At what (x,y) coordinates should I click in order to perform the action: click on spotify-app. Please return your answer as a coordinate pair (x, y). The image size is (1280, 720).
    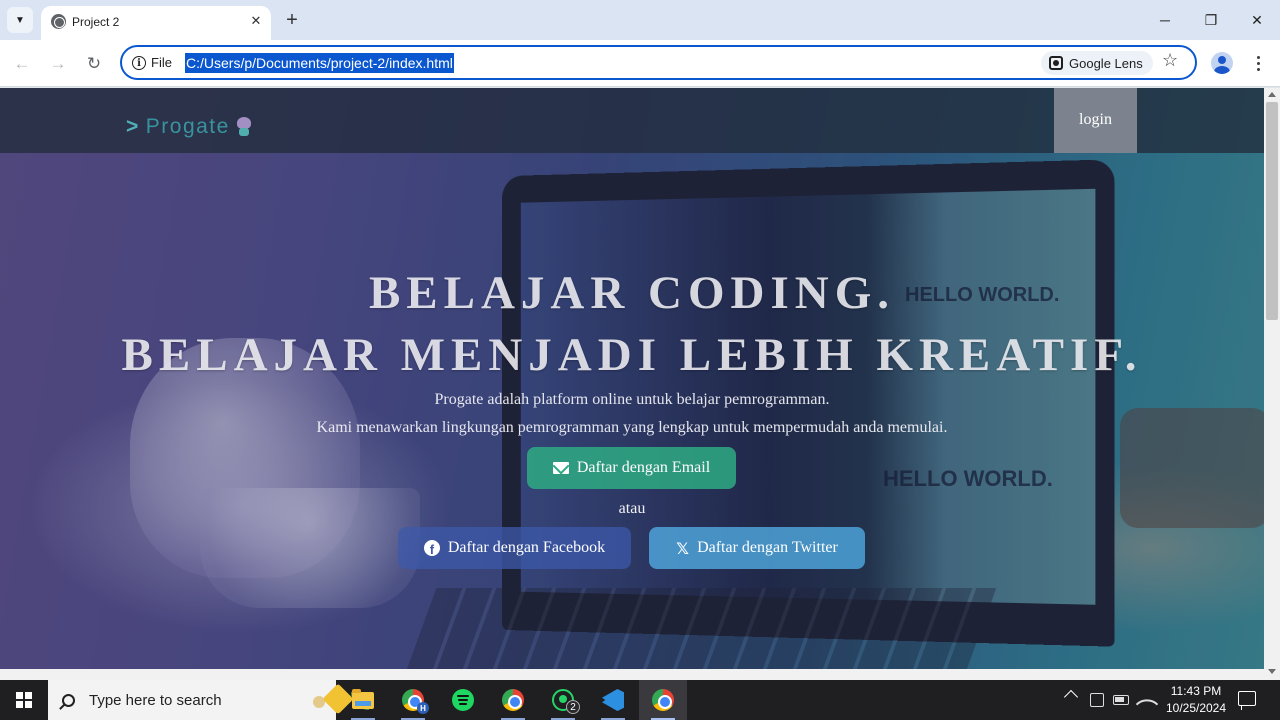
    Looking at the image, I should click on (463, 700).